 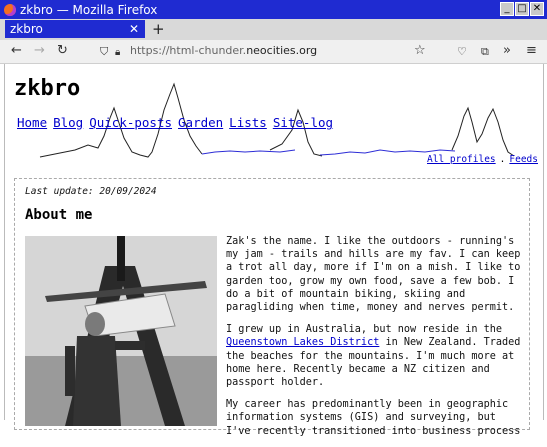 I want to click on menu-item-blog: Blog, so click(x=68, y=122).